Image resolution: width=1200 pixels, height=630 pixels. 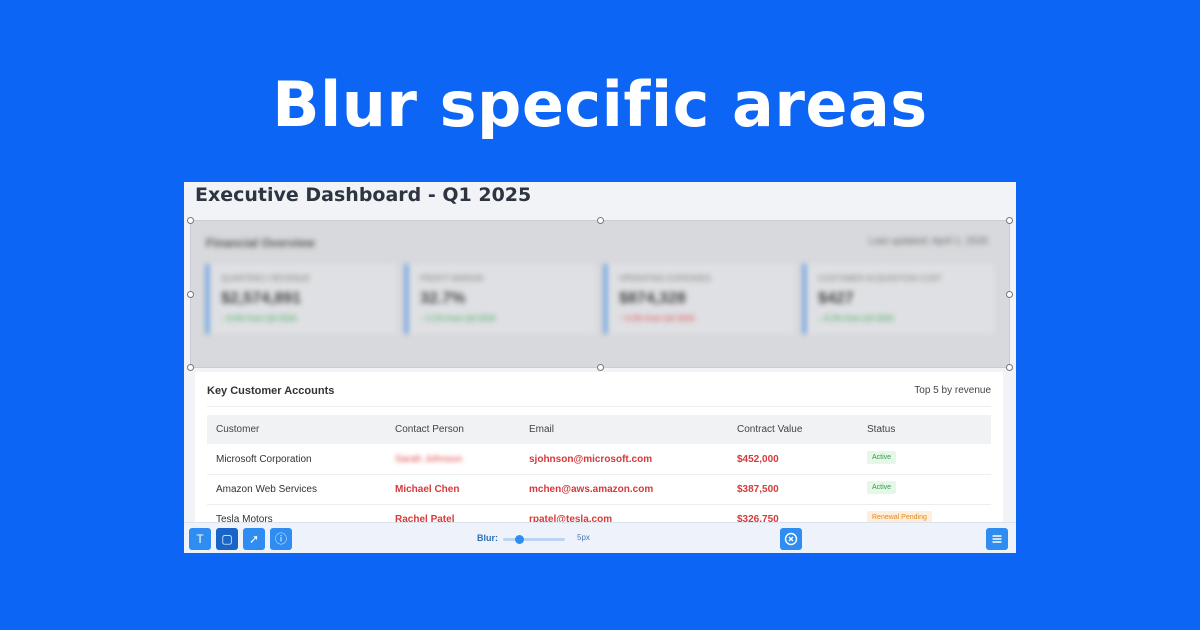 What do you see at coordinates (264, 459) in the screenshot?
I see `customer-cell: Microsoft Corporation` at bounding box center [264, 459].